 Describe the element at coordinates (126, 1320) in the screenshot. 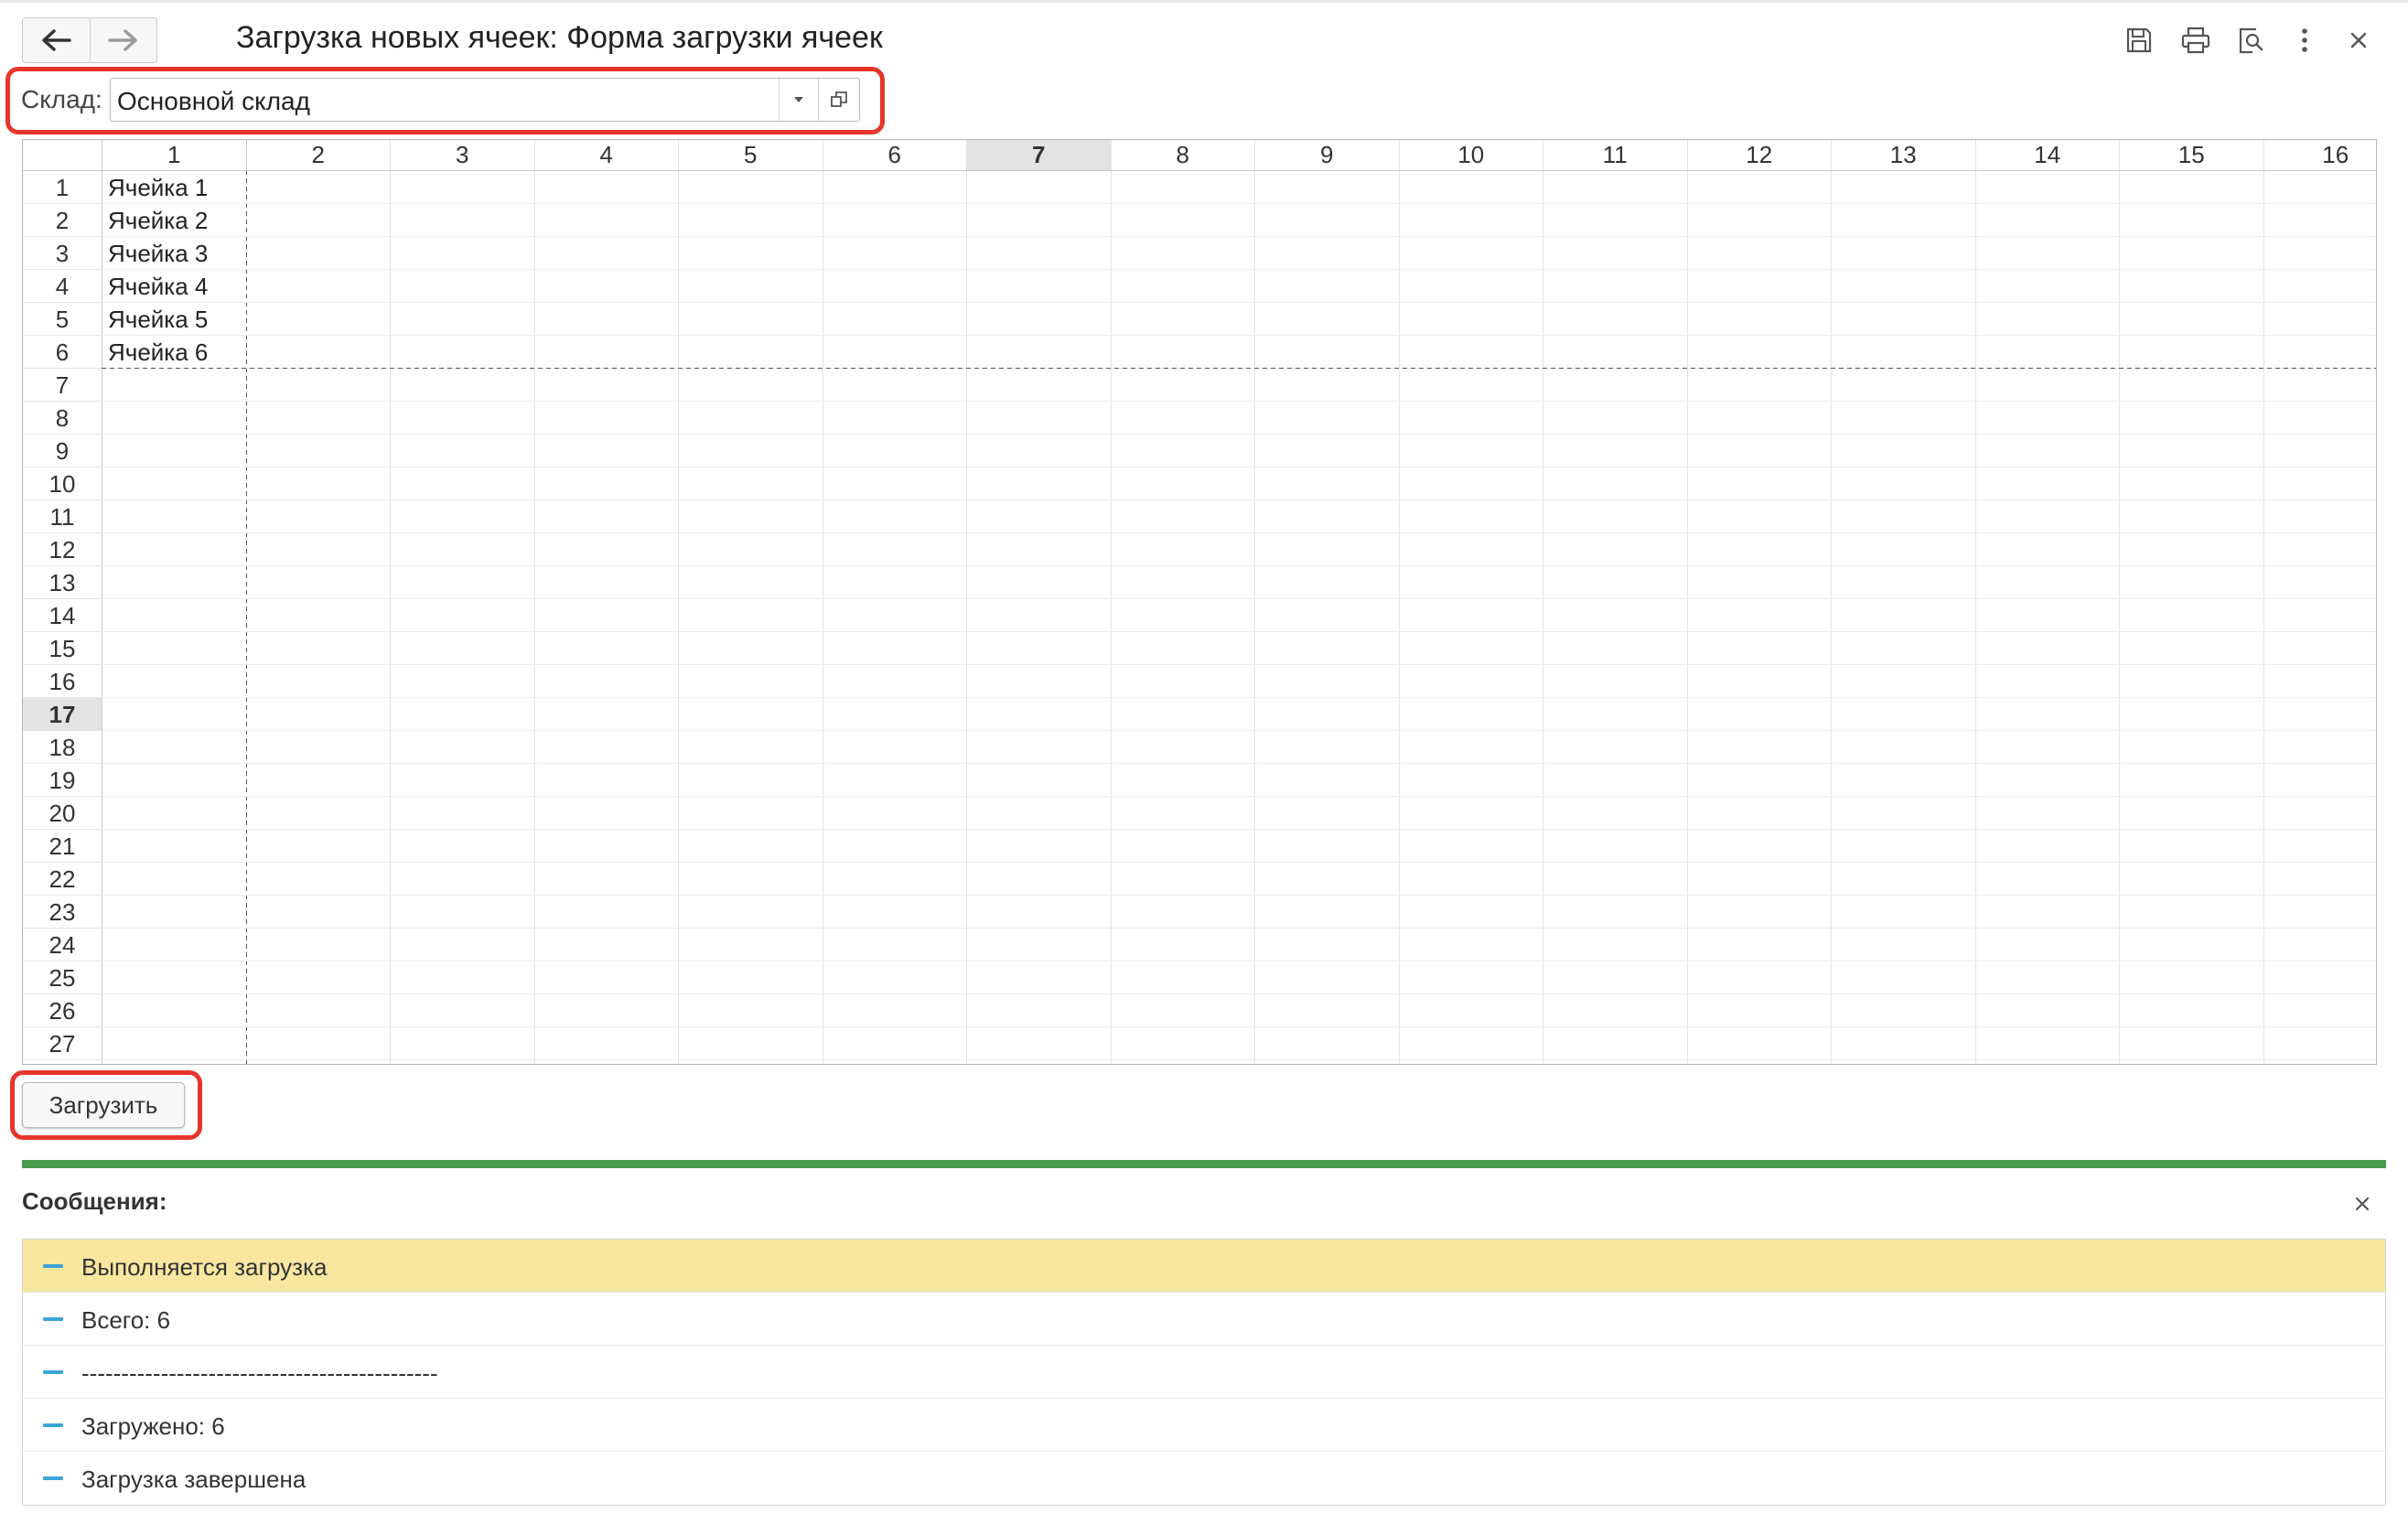

I see `message-text: Всего: 6` at that location.